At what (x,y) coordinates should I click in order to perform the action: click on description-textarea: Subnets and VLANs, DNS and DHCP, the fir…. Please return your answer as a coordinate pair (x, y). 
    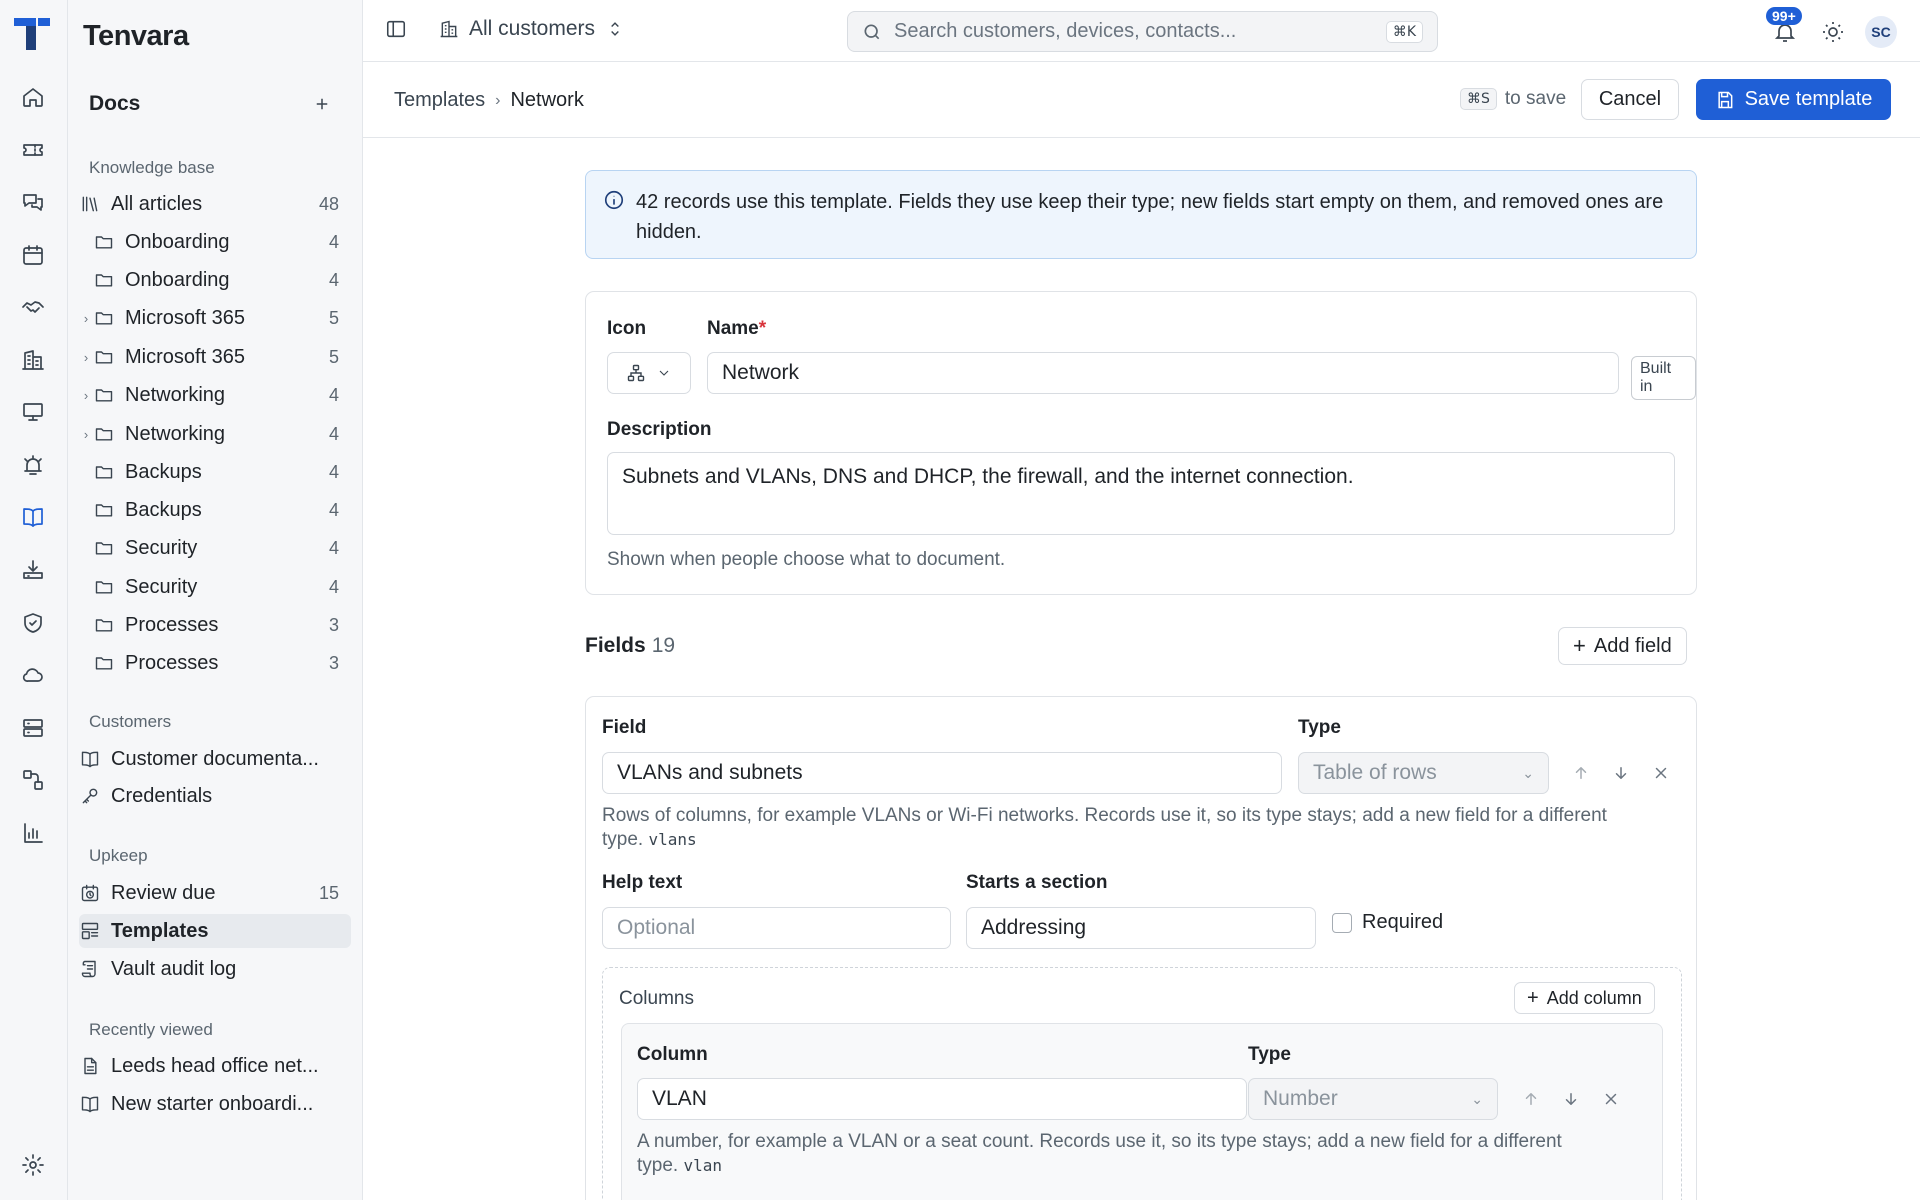
    Looking at the image, I should click on (1141, 493).